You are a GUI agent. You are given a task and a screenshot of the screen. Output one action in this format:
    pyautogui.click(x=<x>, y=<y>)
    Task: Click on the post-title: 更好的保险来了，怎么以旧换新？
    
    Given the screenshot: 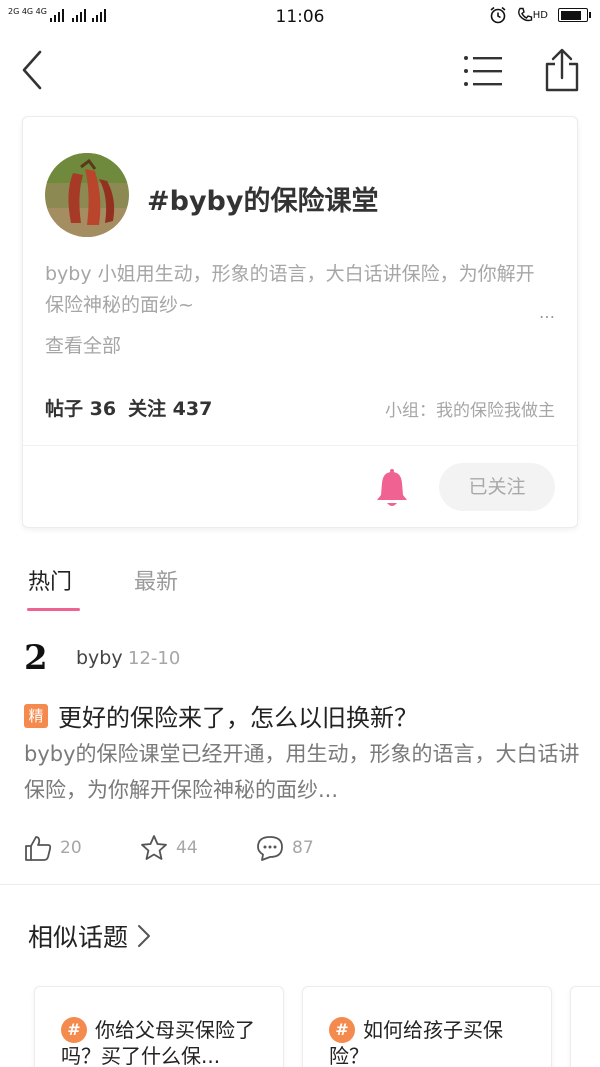 What is the action you would take?
    pyautogui.click(x=238, y=715)
    